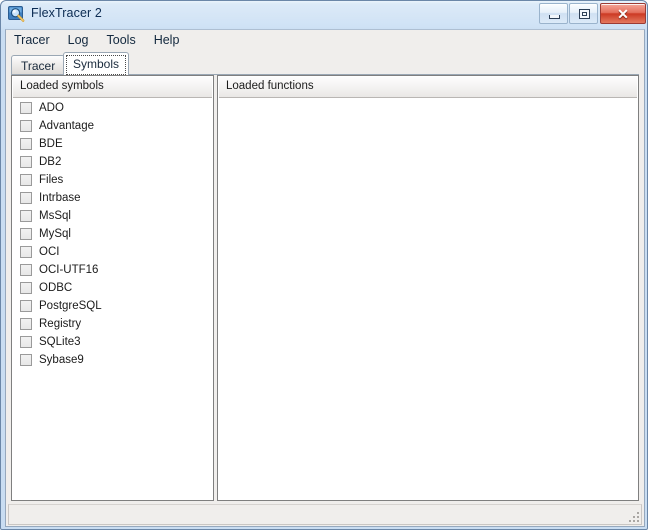  I want to click on close-button: ✕, so click(623, 13).